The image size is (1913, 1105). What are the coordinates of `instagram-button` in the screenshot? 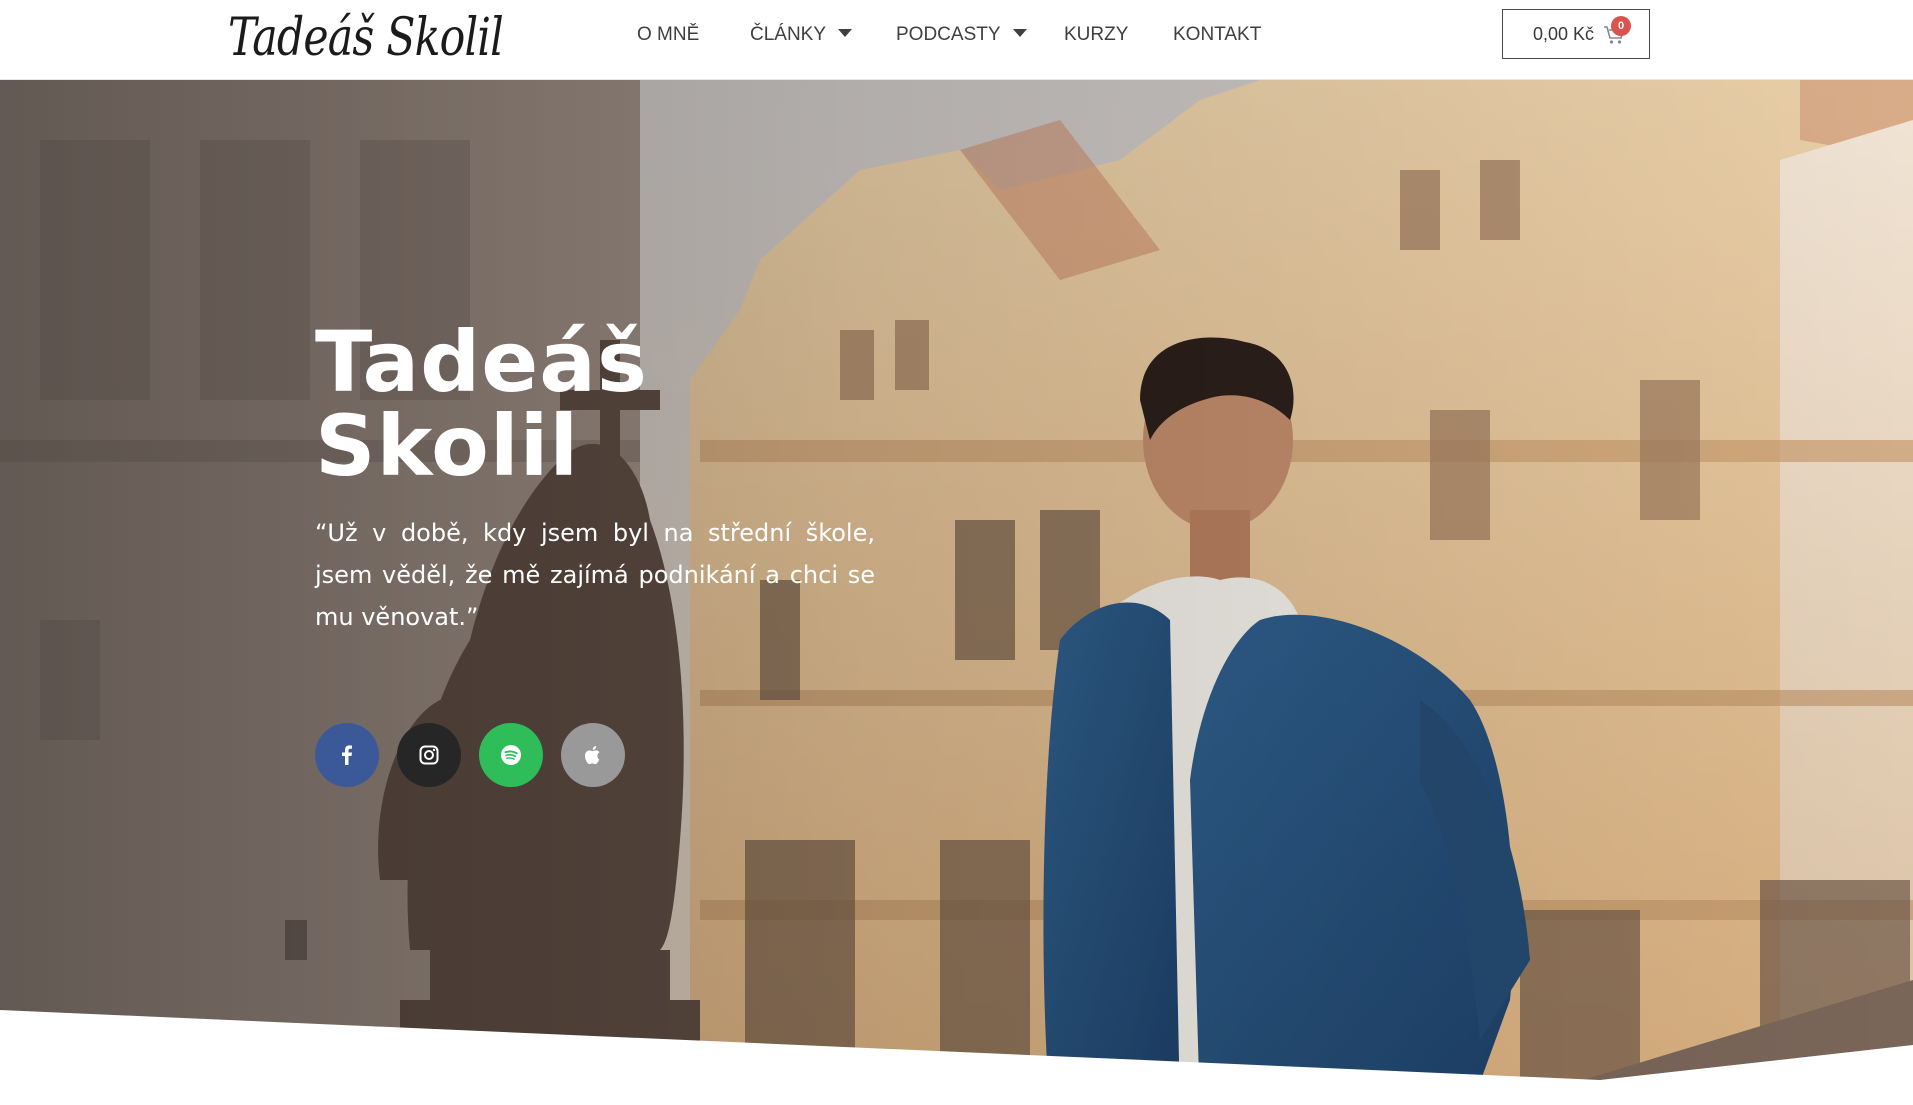 It's located at (429, 755).